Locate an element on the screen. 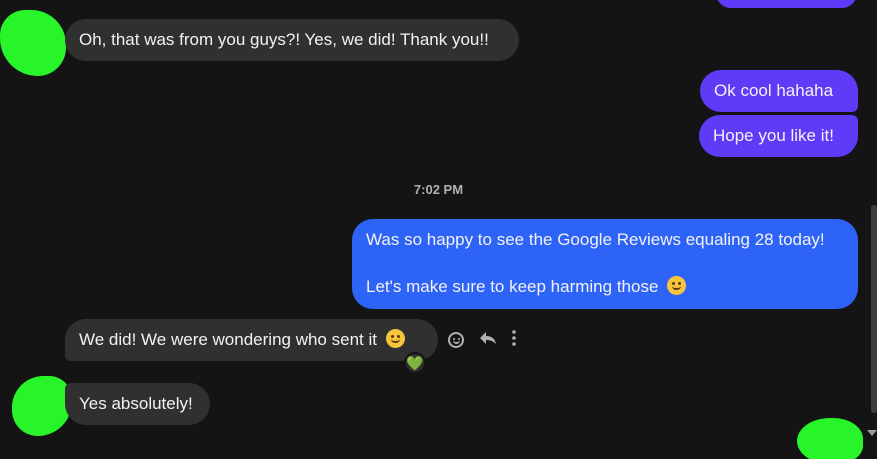 Image resolution: width=877 pixels, height=459 pixels. message-text: Hope you like it! is located at coordinates (773, 135).